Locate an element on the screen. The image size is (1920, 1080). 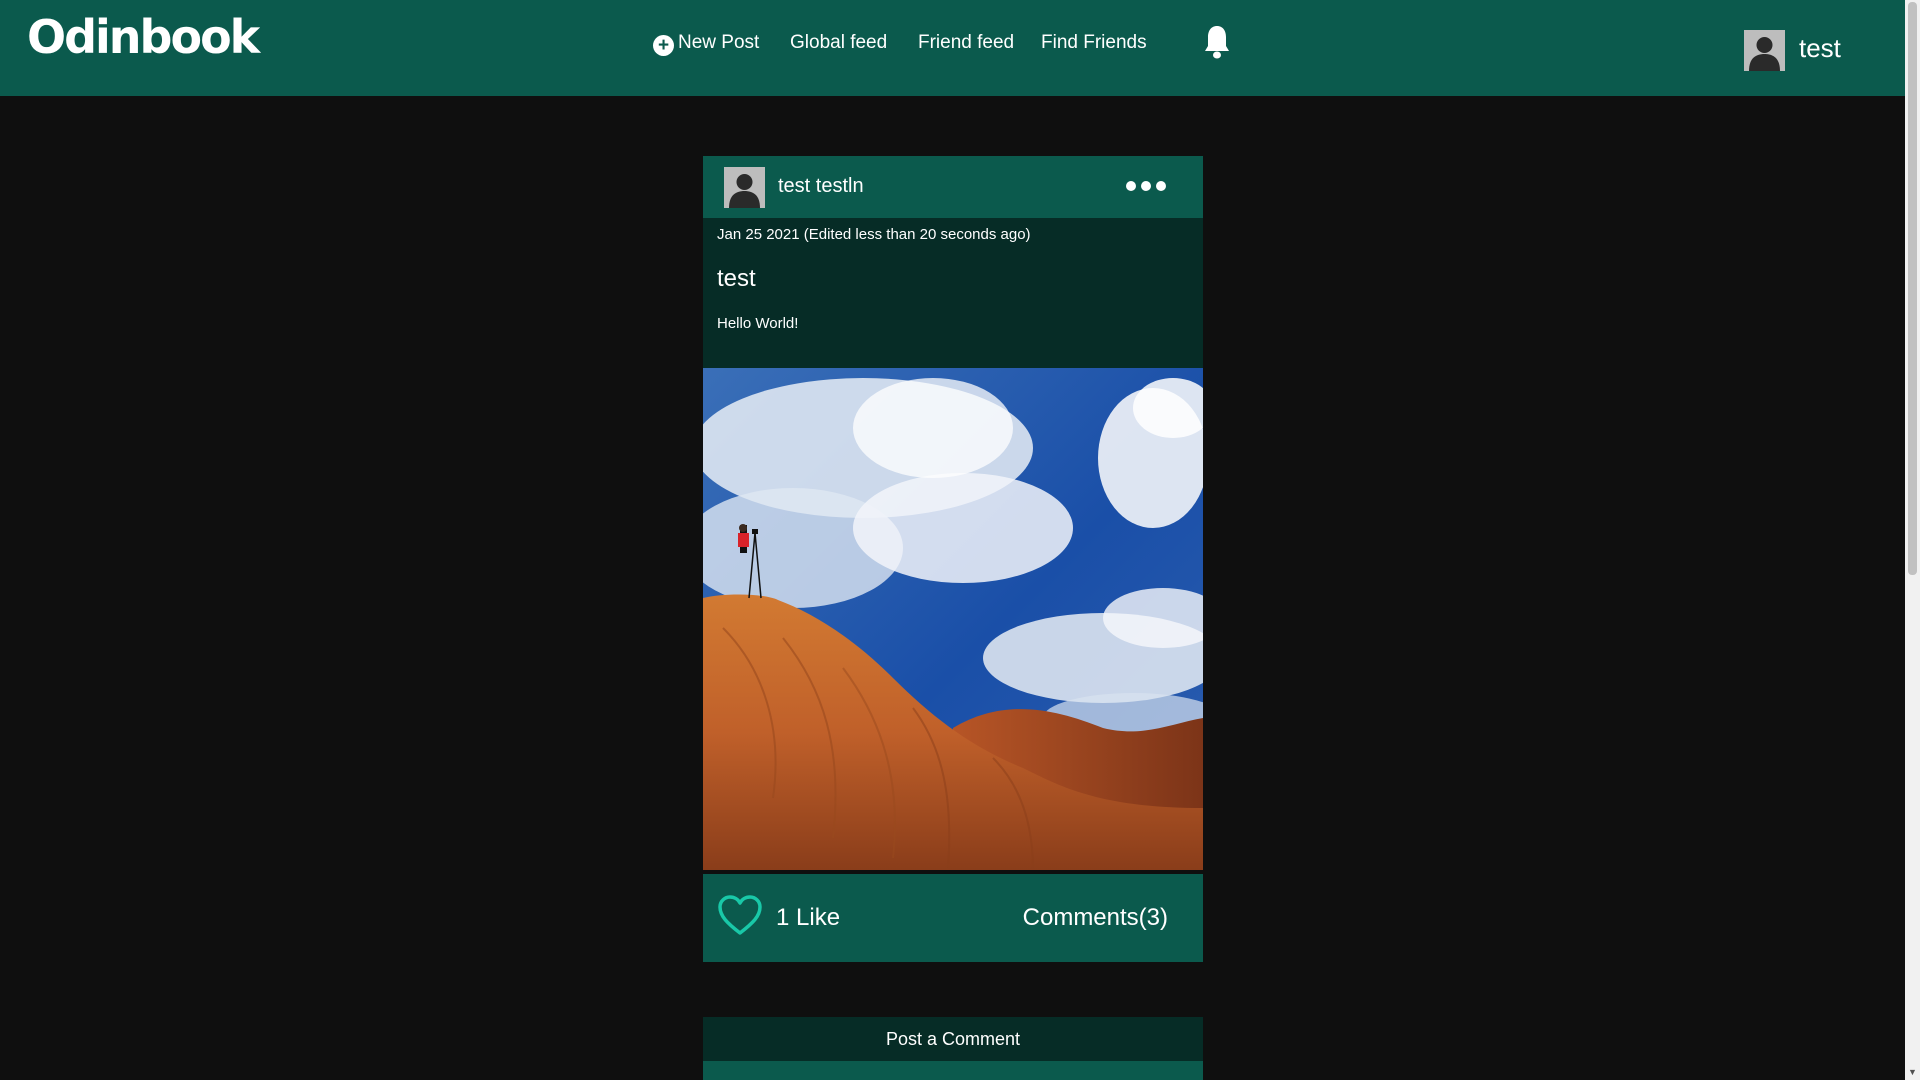
page-scrollbar: ▼ is located at coordinates (1912, 540).